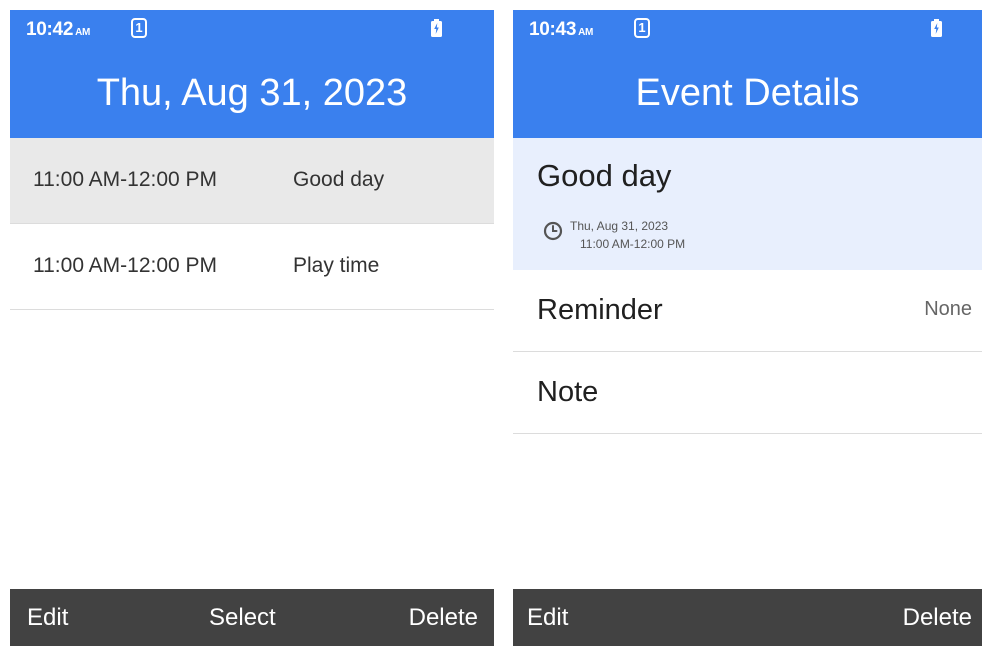 The image size is (982, 646). What do you see at coordinates (747, 311) in the screenshot?
I see `reminder-row: Reminder None` at bounding box center [747, 311].